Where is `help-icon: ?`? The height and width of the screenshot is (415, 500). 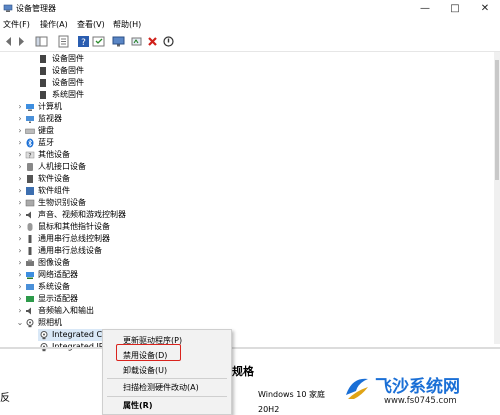 help-icon: ? is located at coordinates (83, 41).